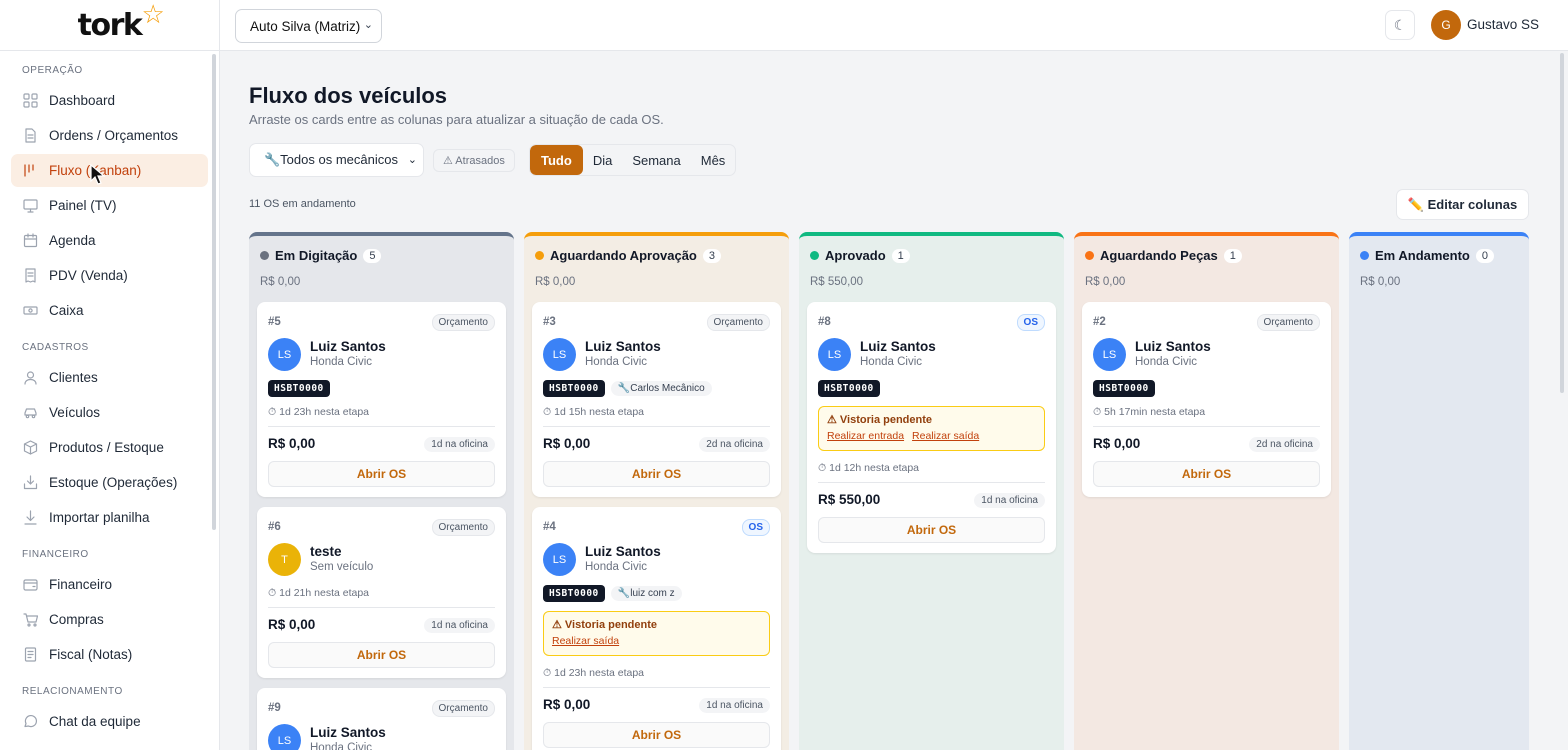 This screenshot has height=750, width=1568. What do you see at coordinates (302, 204) in the screenshot?
I see `os-count: 11 OS em andamento` at bounding box center [302, 204].